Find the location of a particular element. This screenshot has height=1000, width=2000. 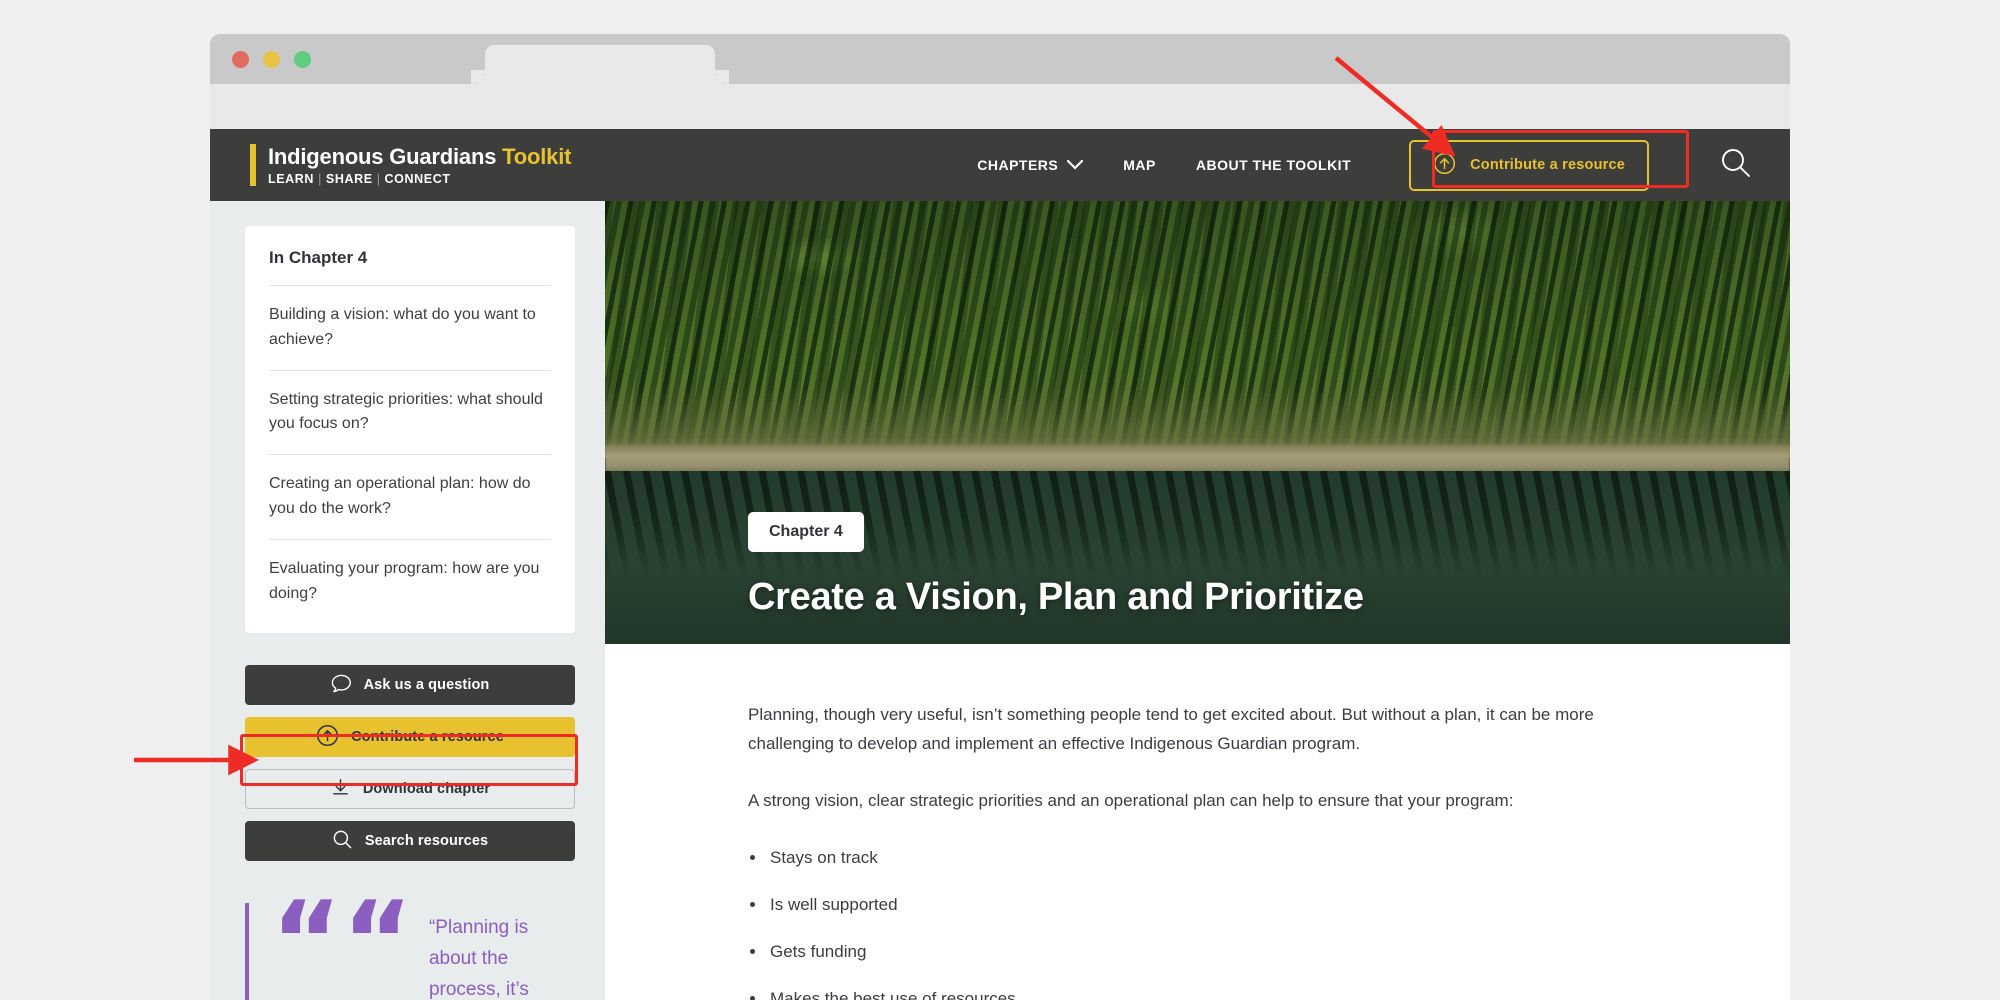

brand-tagline: LEARN | SHARE | CONNECT is located at coordinates (419, 179).